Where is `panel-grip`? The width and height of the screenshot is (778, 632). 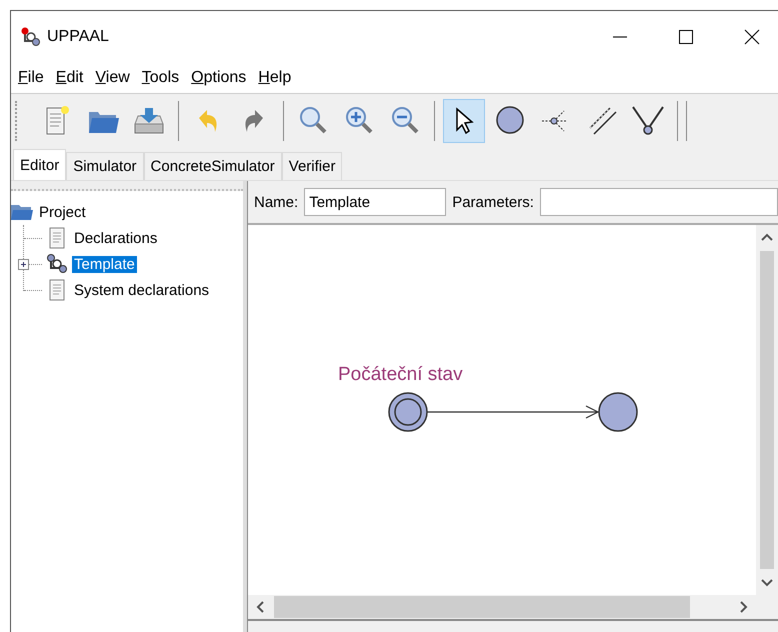
panel-grip is located at coordinates (127, 186).